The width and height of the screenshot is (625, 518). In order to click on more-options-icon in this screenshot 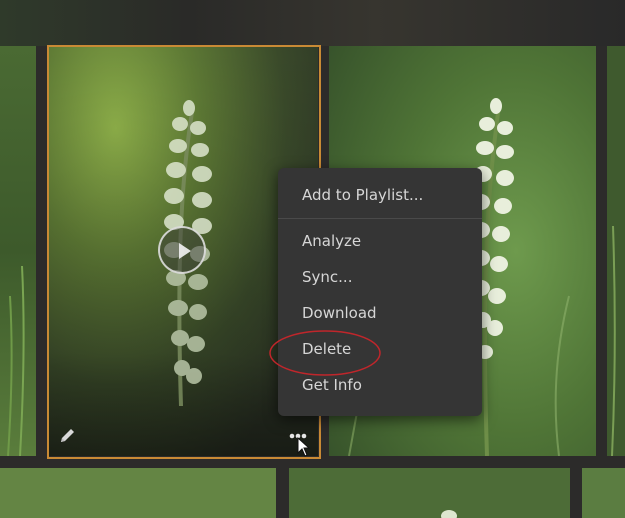, I will do `click(298, 435)`.